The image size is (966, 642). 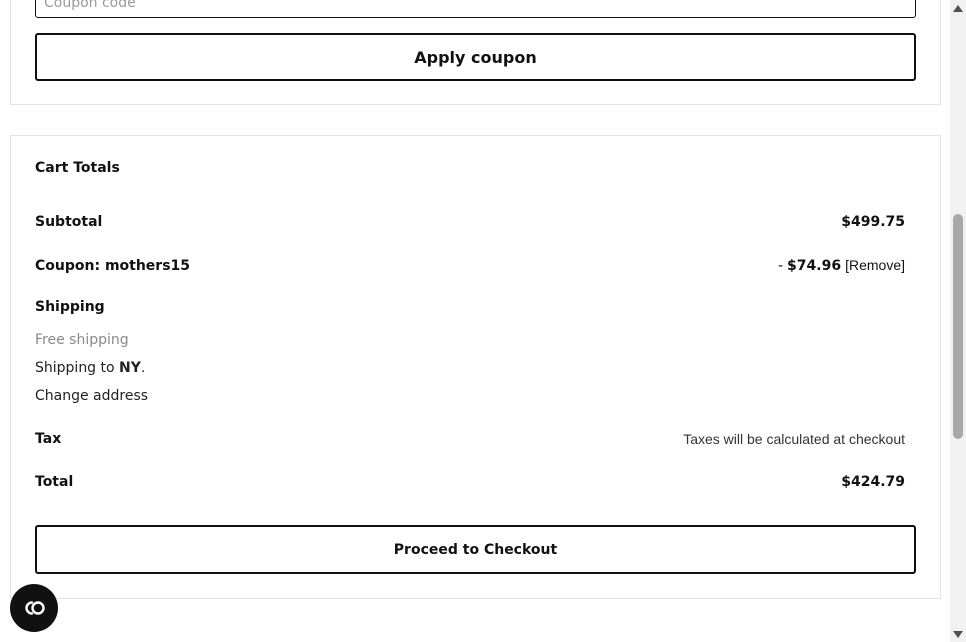 I want to click on subtotal-value: $499.75, so click(x=873, y=222).